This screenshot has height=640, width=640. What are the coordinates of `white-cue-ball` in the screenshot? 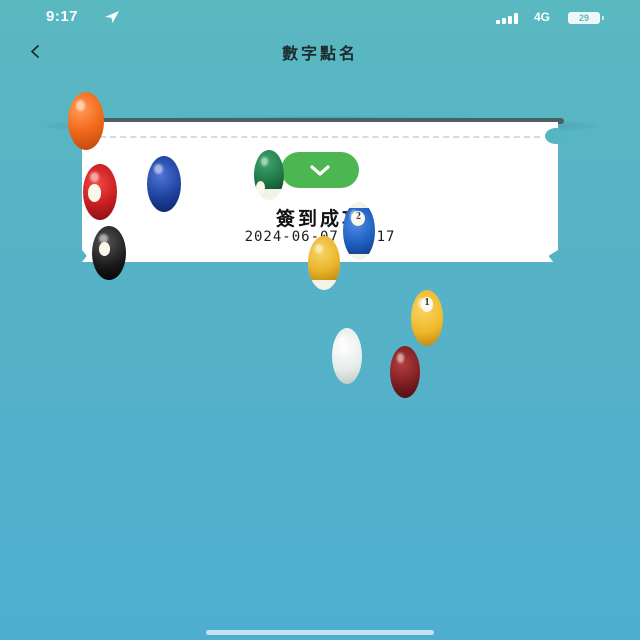 It's located at (347, 356).